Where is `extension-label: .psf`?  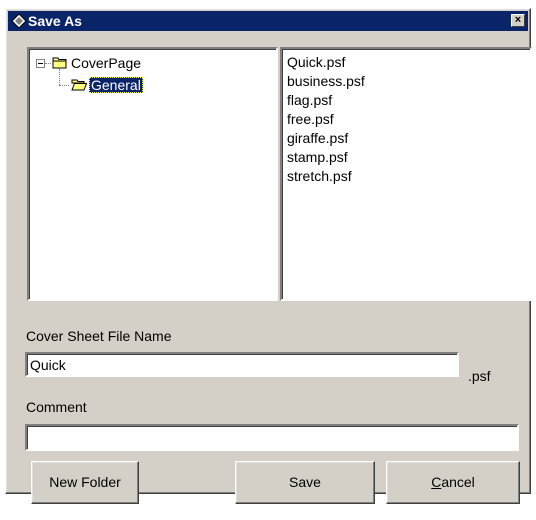 extension-label: .psf is located at coordinates (479, 376).